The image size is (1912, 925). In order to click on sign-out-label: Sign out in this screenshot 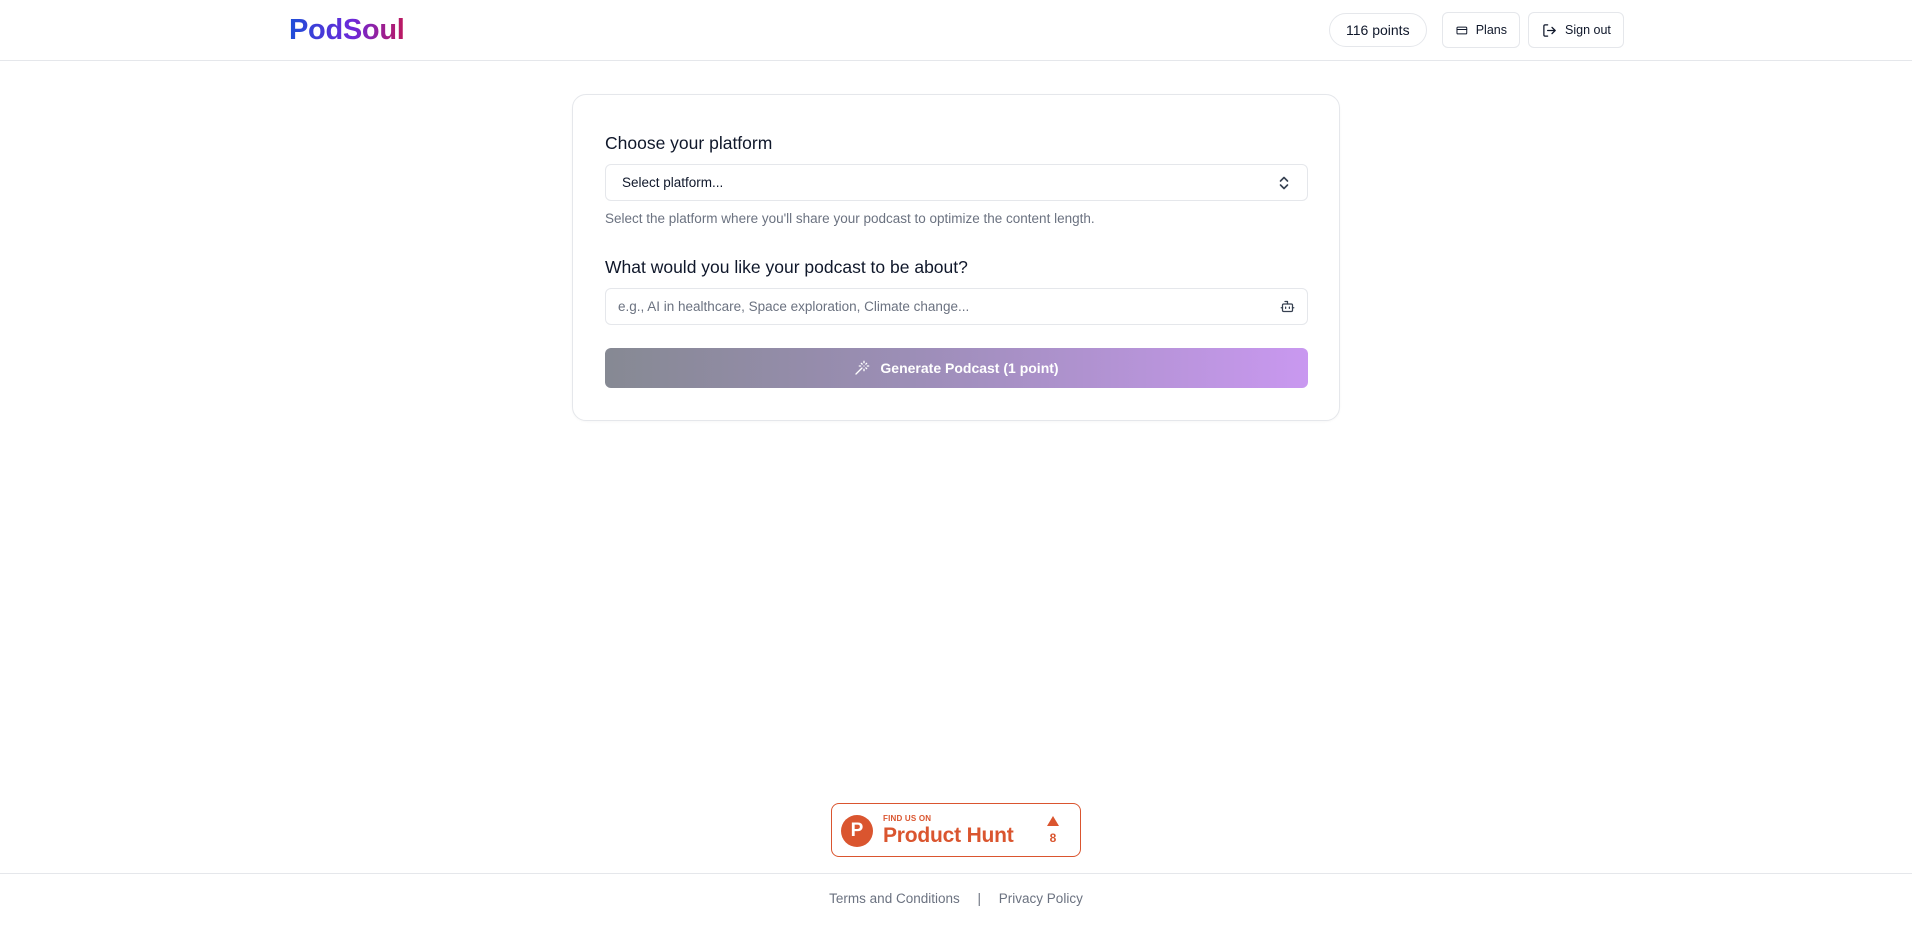, I will do `click(1588, 30)`.